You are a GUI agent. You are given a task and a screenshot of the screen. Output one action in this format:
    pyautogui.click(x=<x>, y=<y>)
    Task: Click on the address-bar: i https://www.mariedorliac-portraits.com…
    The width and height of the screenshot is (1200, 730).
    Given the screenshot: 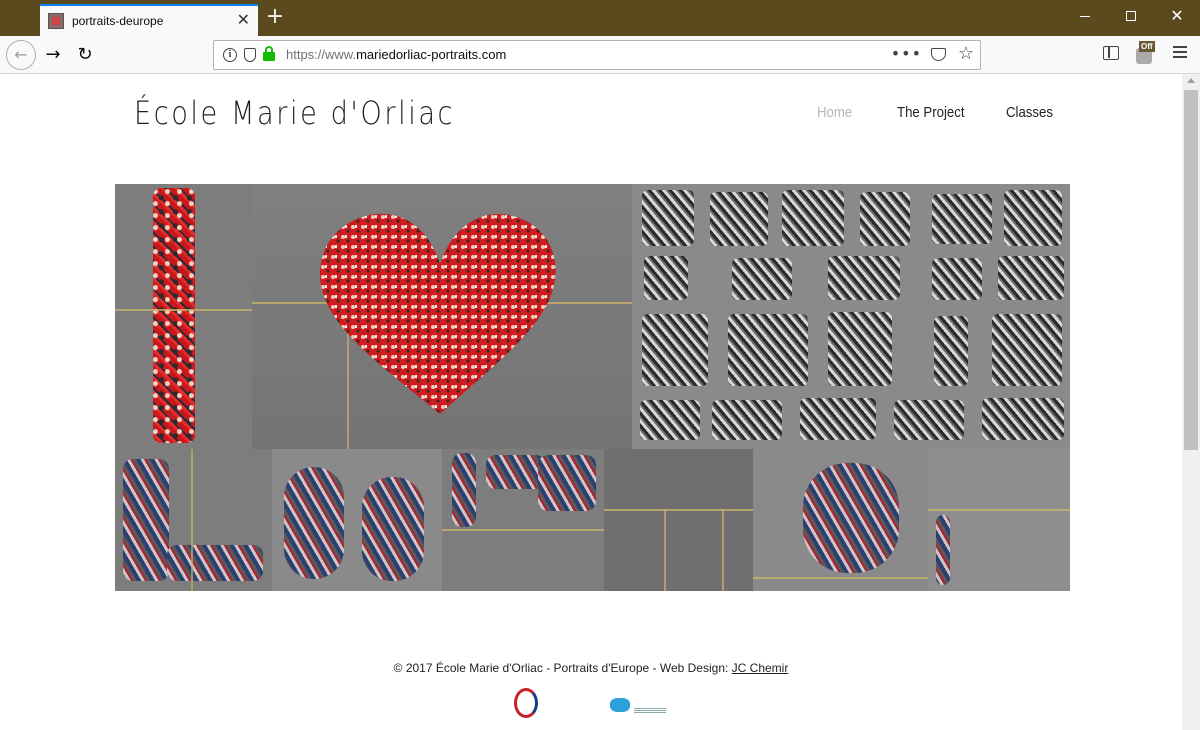 What is the action you would take?
    pyautogui.click(x=597, y=55)
    